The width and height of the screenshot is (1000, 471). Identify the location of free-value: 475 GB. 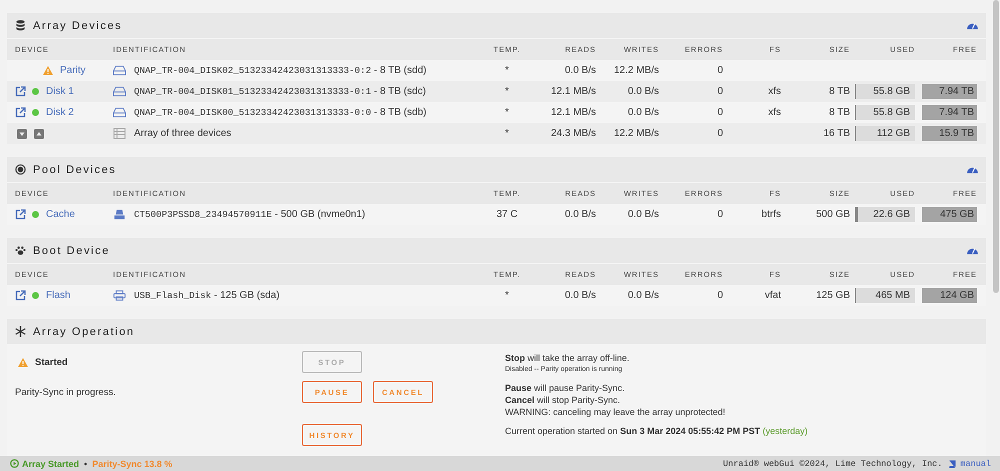
(949, 214).